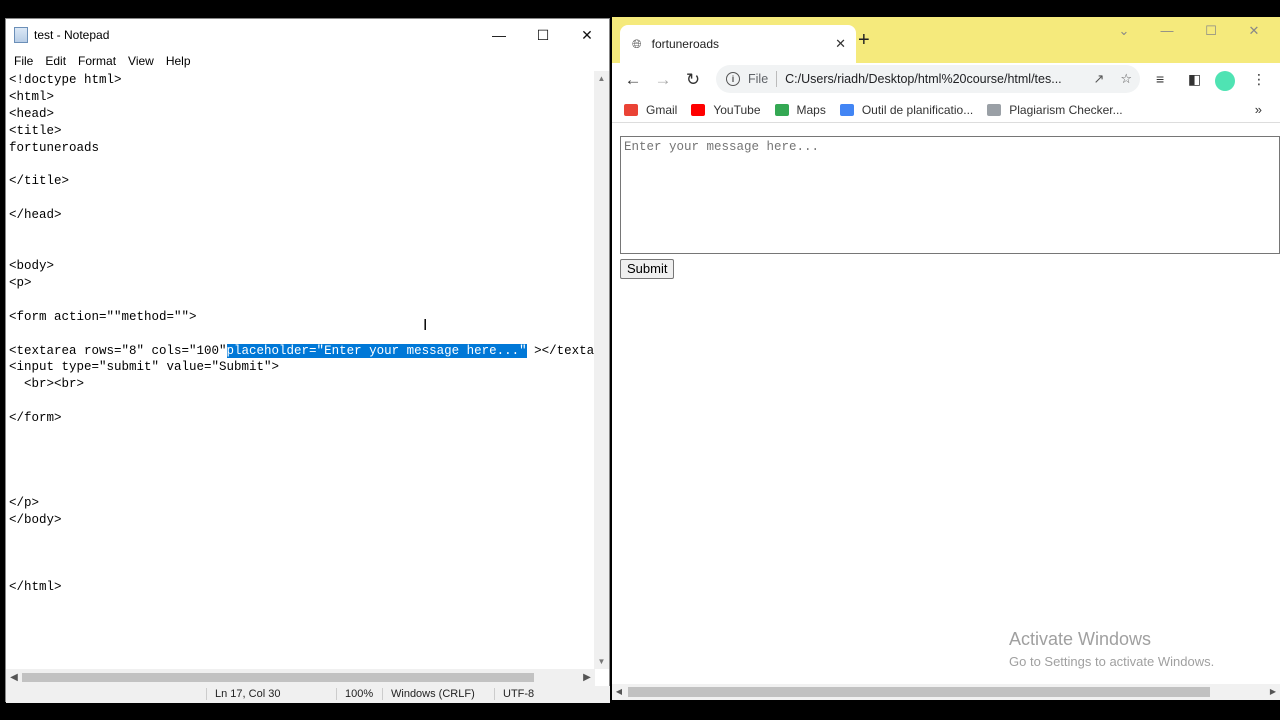 This screenshot has width=1280, height=720. Describe the element at coordinates (1273, 692) in the screenshot. I see `chrome-scroll-right-icon: ▶` at that location.